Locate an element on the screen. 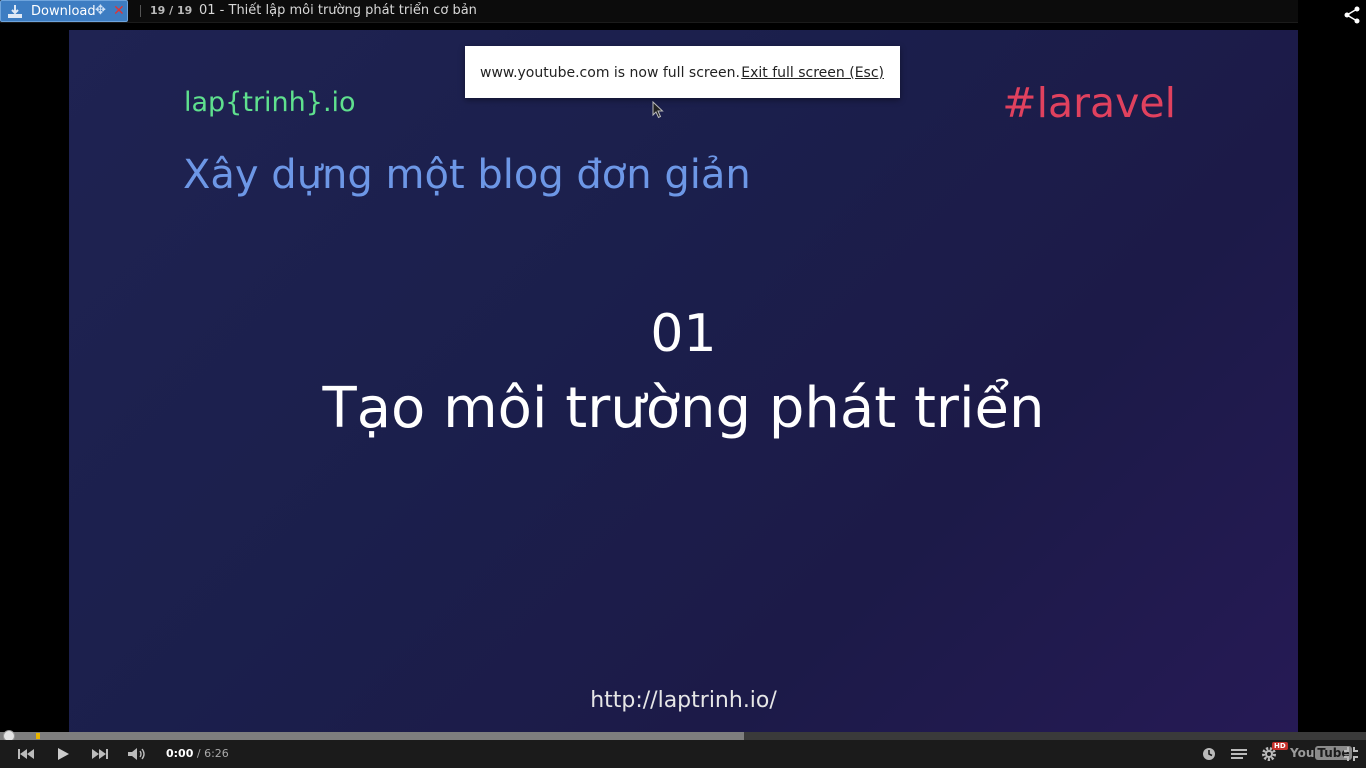  hashtag-text: #laravel is located at coordinates (1089, 103).